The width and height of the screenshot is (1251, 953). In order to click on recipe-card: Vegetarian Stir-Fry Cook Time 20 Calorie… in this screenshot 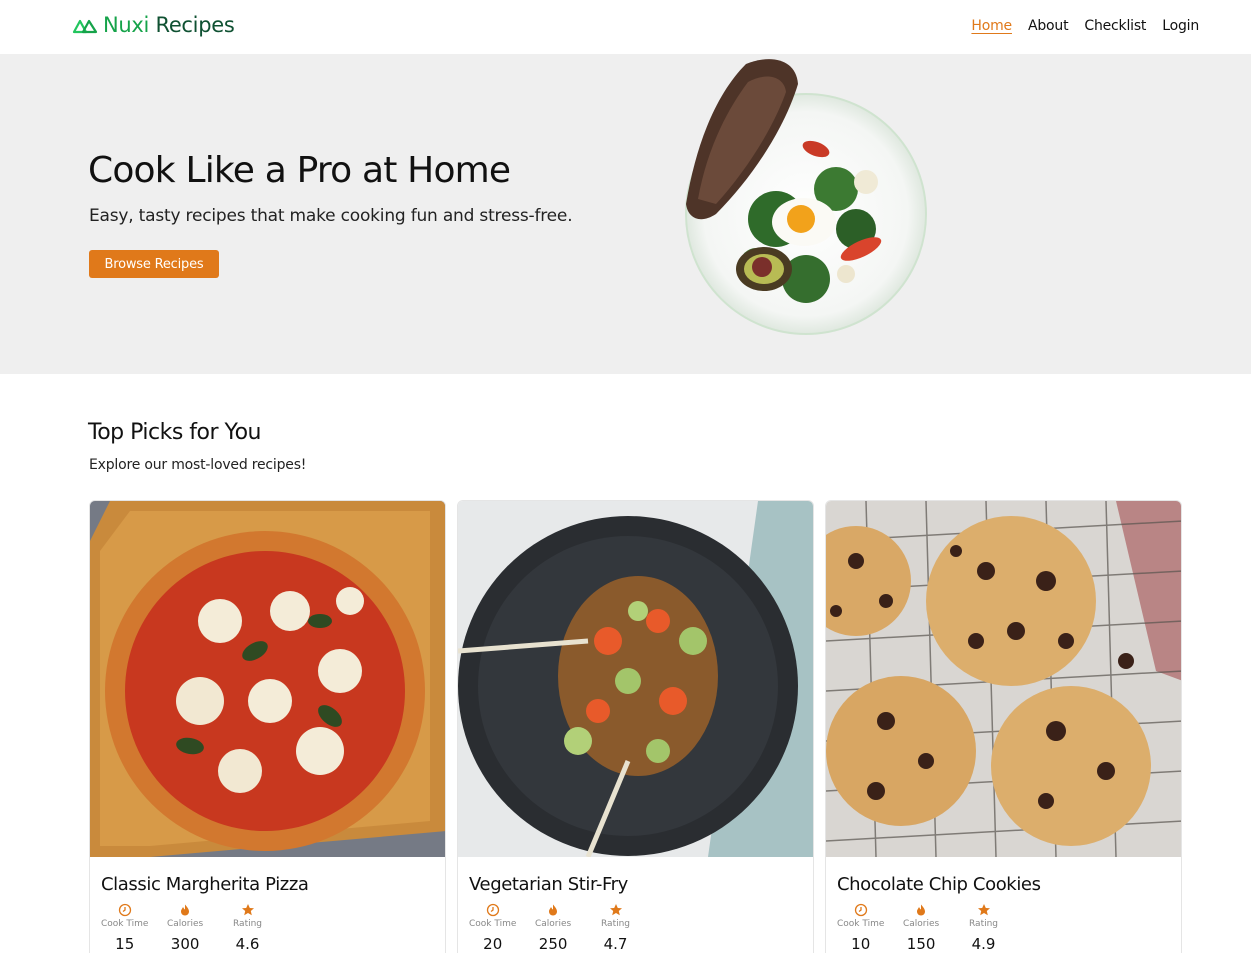, I will do `click(635, 726)`.